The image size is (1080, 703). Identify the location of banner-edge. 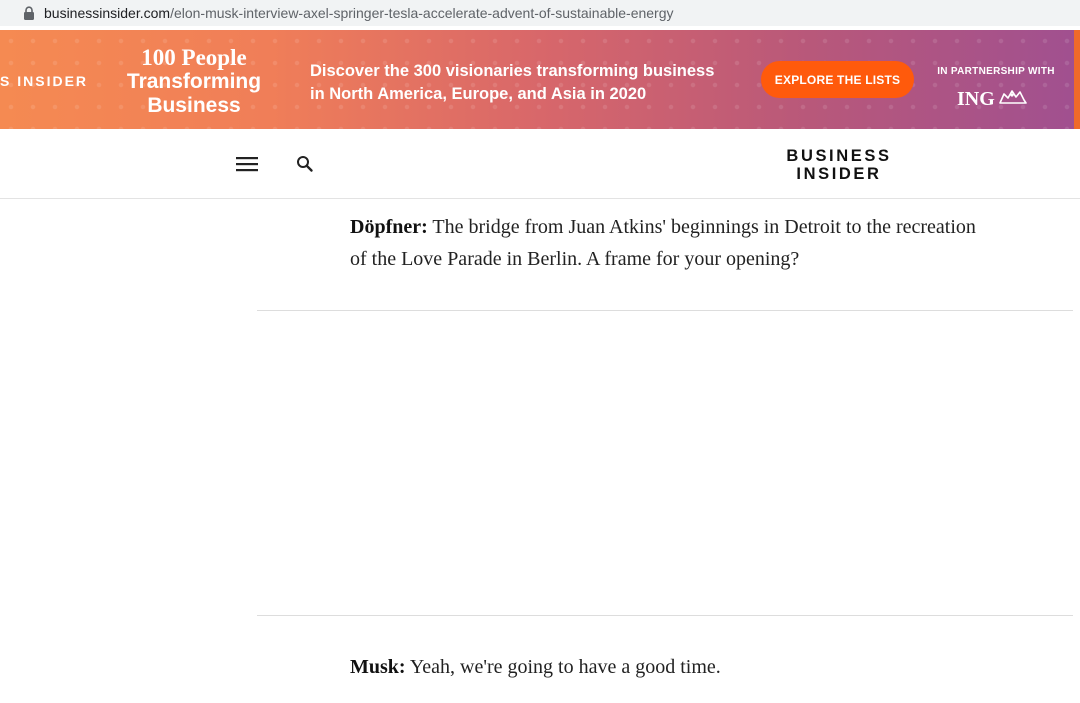
(1077, 79).